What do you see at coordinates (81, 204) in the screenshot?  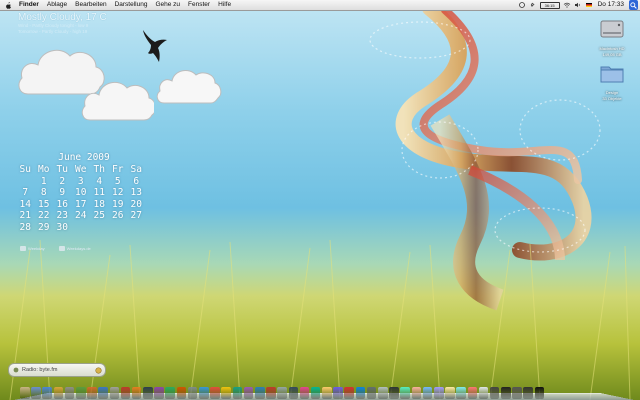 I see `calendar-day: 17` at bounding box center [81, 204].